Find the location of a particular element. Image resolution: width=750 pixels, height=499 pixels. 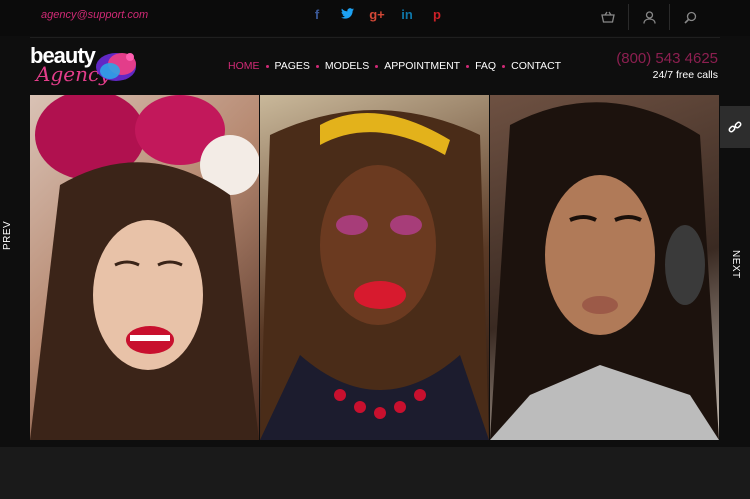

social-links: f g+ in p is located at coordinates (377, 14).